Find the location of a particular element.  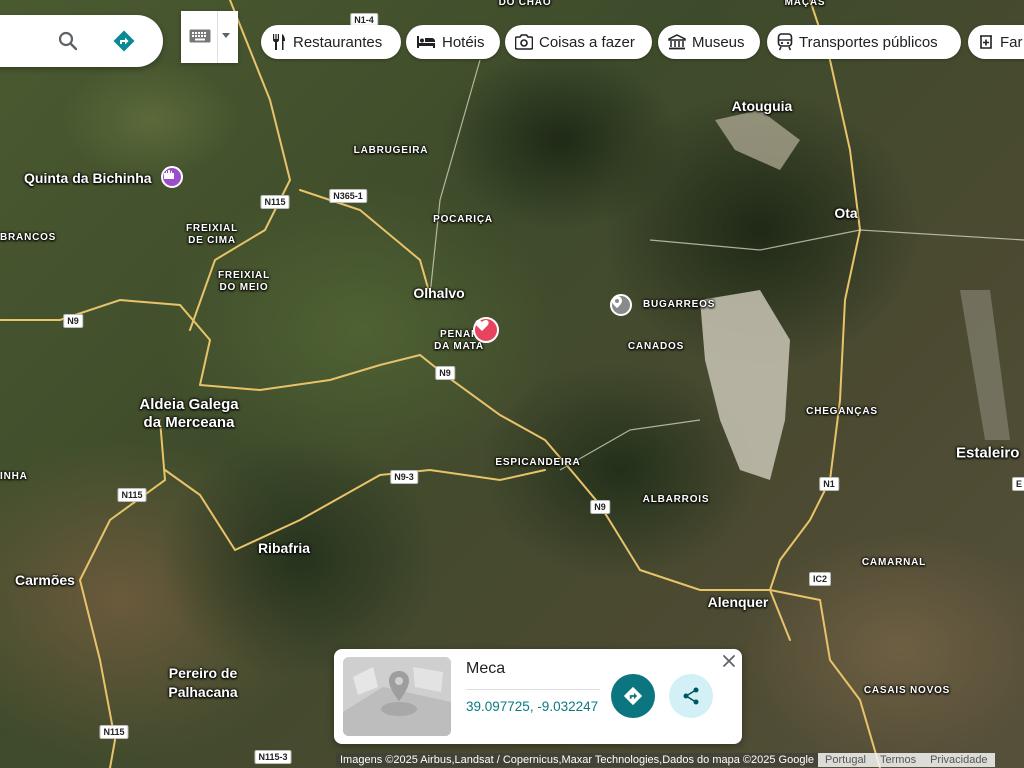

directions-button is located at coordinates (633, 696).